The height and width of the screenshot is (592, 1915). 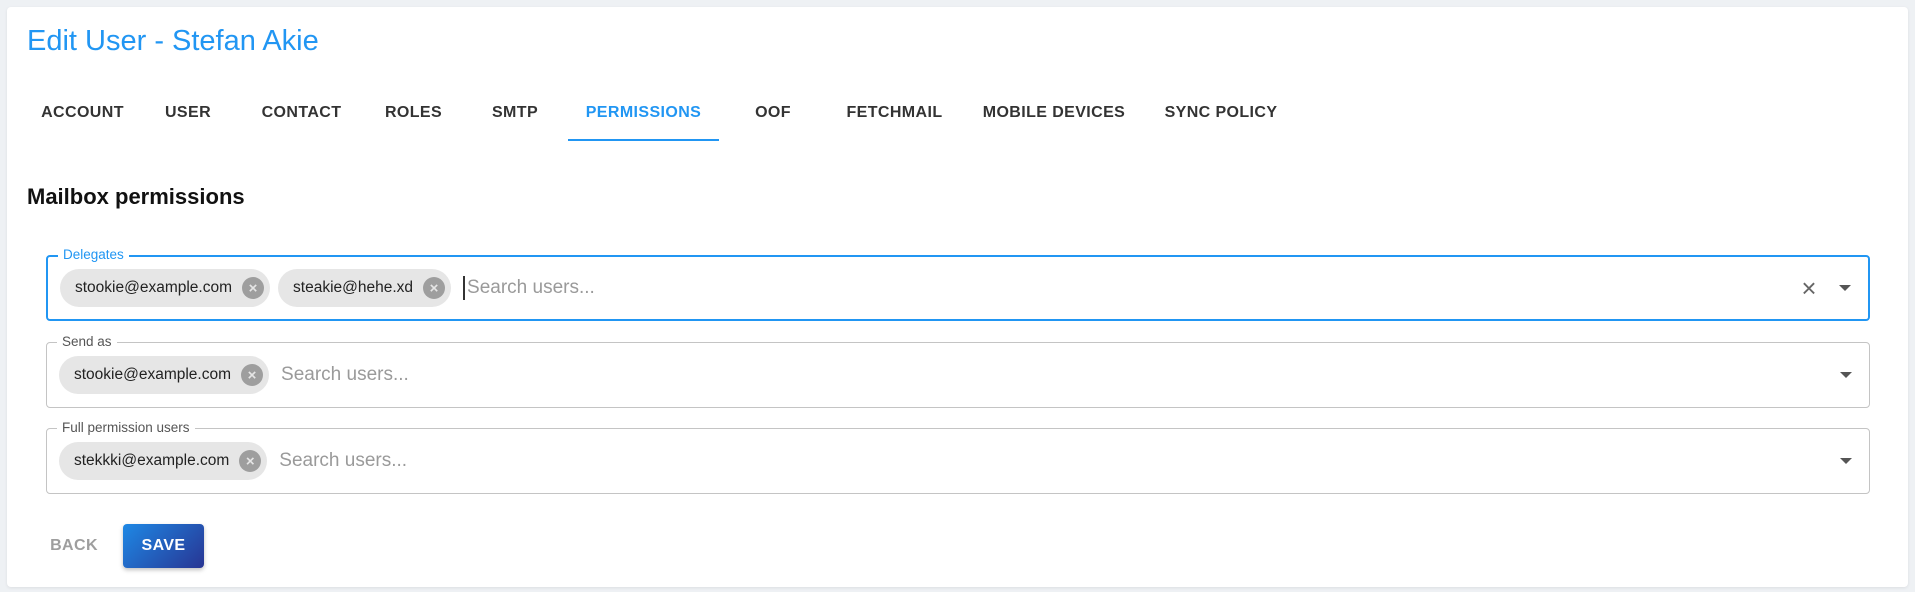 What do you see at coordinates (82, 113) in the screenshot?
I see `tab-account: ACCOUNT` at bounding box center [82, 113].